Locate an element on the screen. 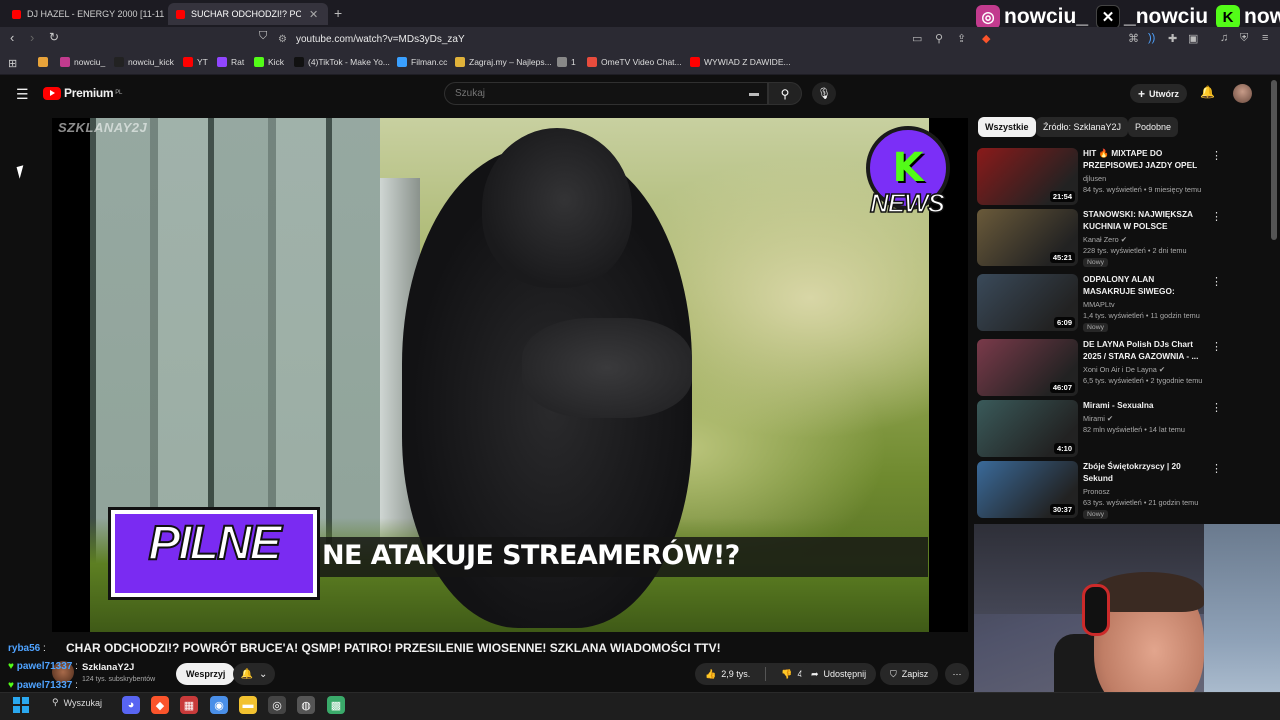  channel-name: MMAPLtv is located at coordinates (1099, 304).